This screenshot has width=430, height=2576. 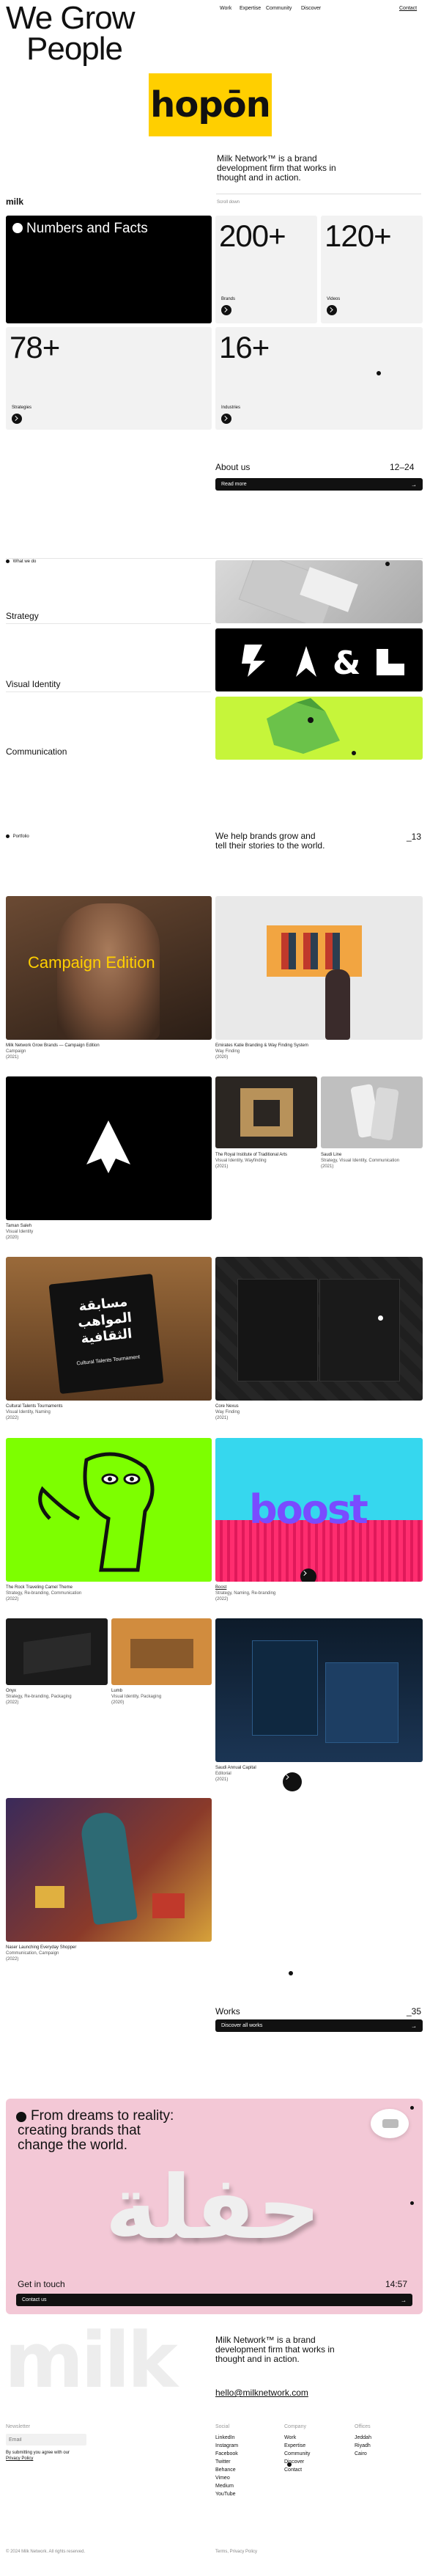 What do you see at coordinates (236, 2552) in the screenshot?
I see `legal-links: Terms, Privacy Policy` at bounding box center [236, 2552].